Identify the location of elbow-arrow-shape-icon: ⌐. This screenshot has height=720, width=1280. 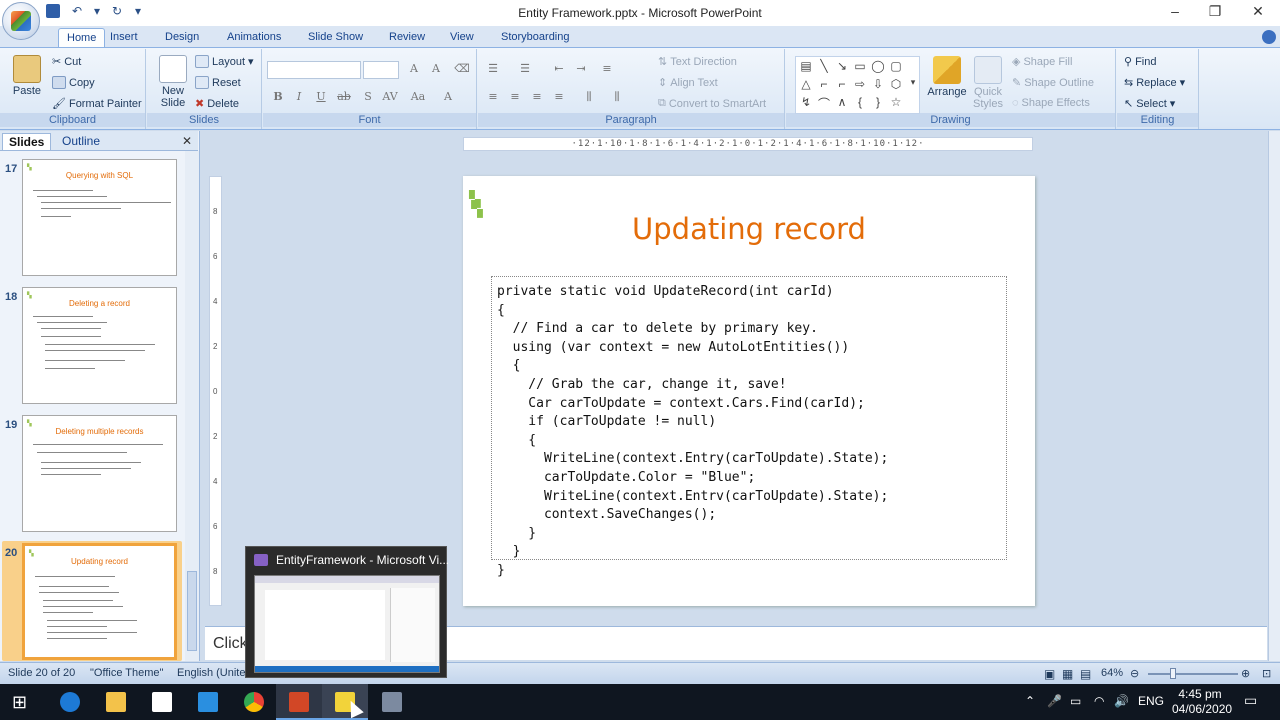
(842, 84).